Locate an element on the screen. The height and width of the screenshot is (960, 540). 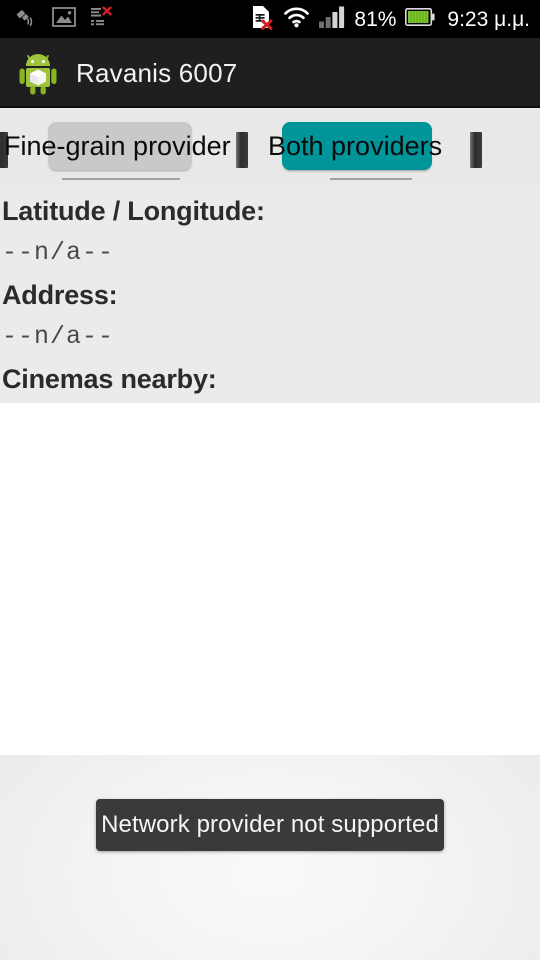
sim-card-error-icon is located at coordinates (262, 19).